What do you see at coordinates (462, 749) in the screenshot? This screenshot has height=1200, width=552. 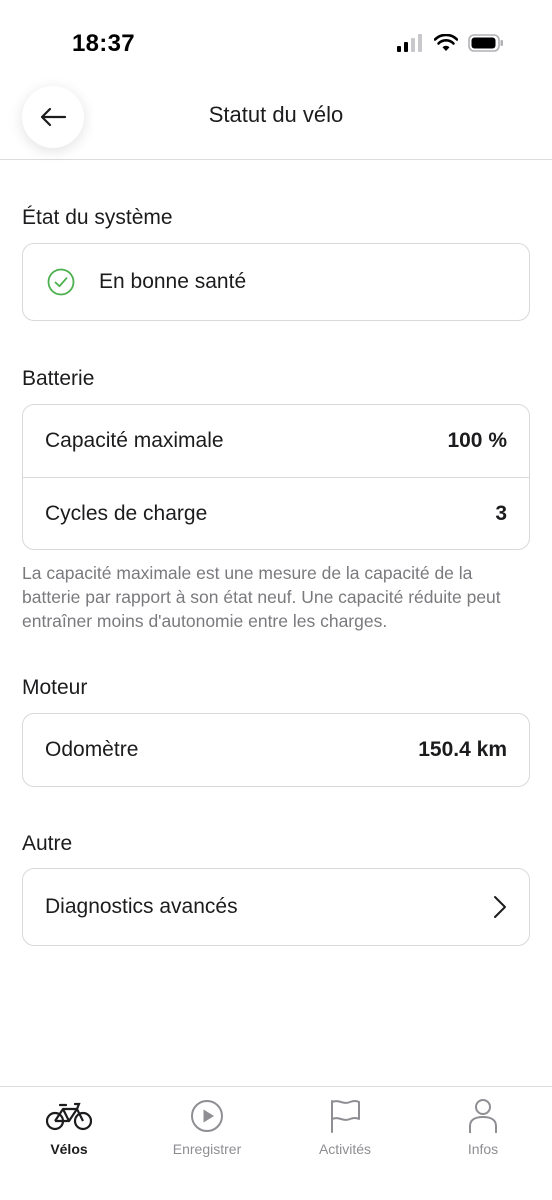 I see `odometer-value: 150.4 km` at bounding box center [462, 749].